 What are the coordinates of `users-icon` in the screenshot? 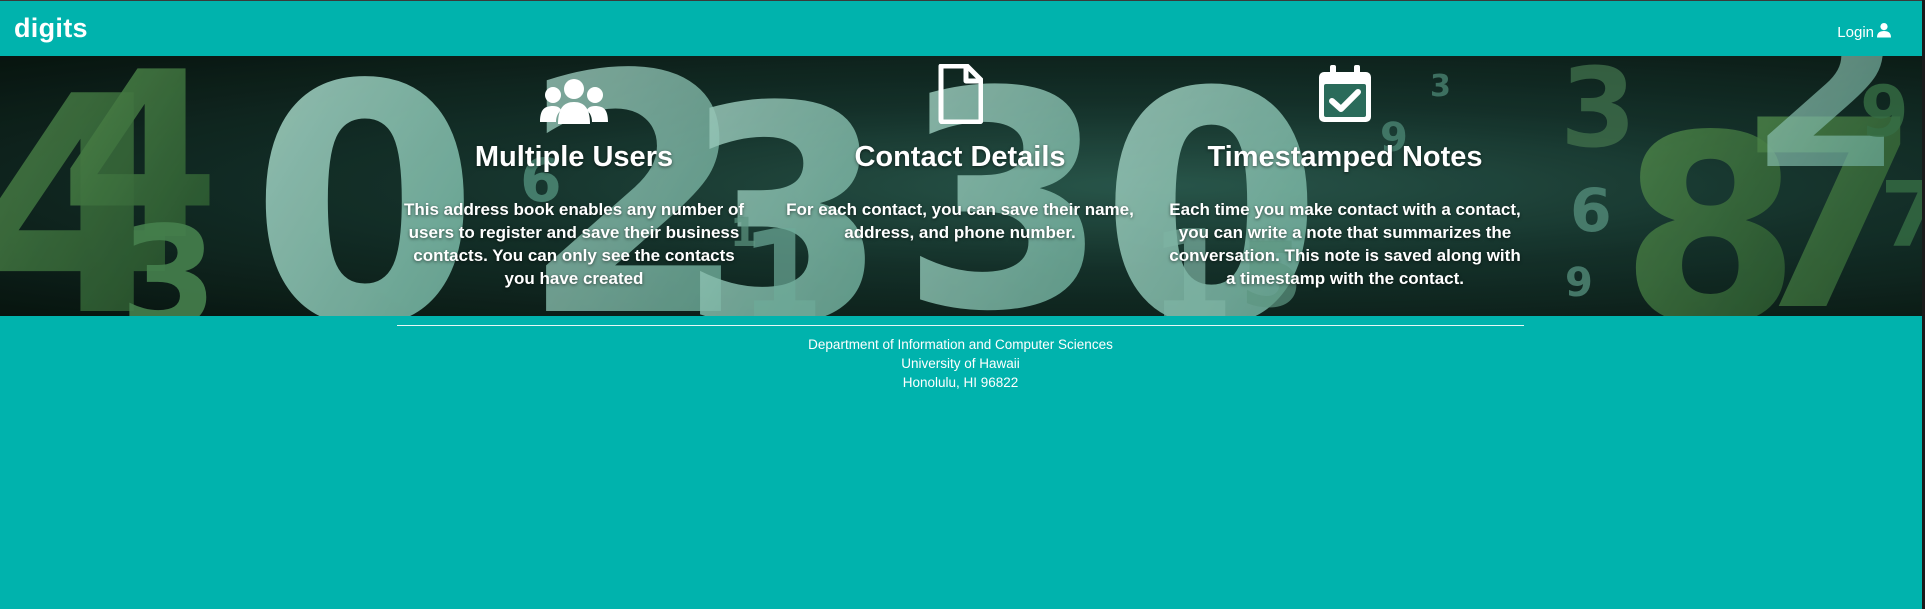 It's located at (574, 90).